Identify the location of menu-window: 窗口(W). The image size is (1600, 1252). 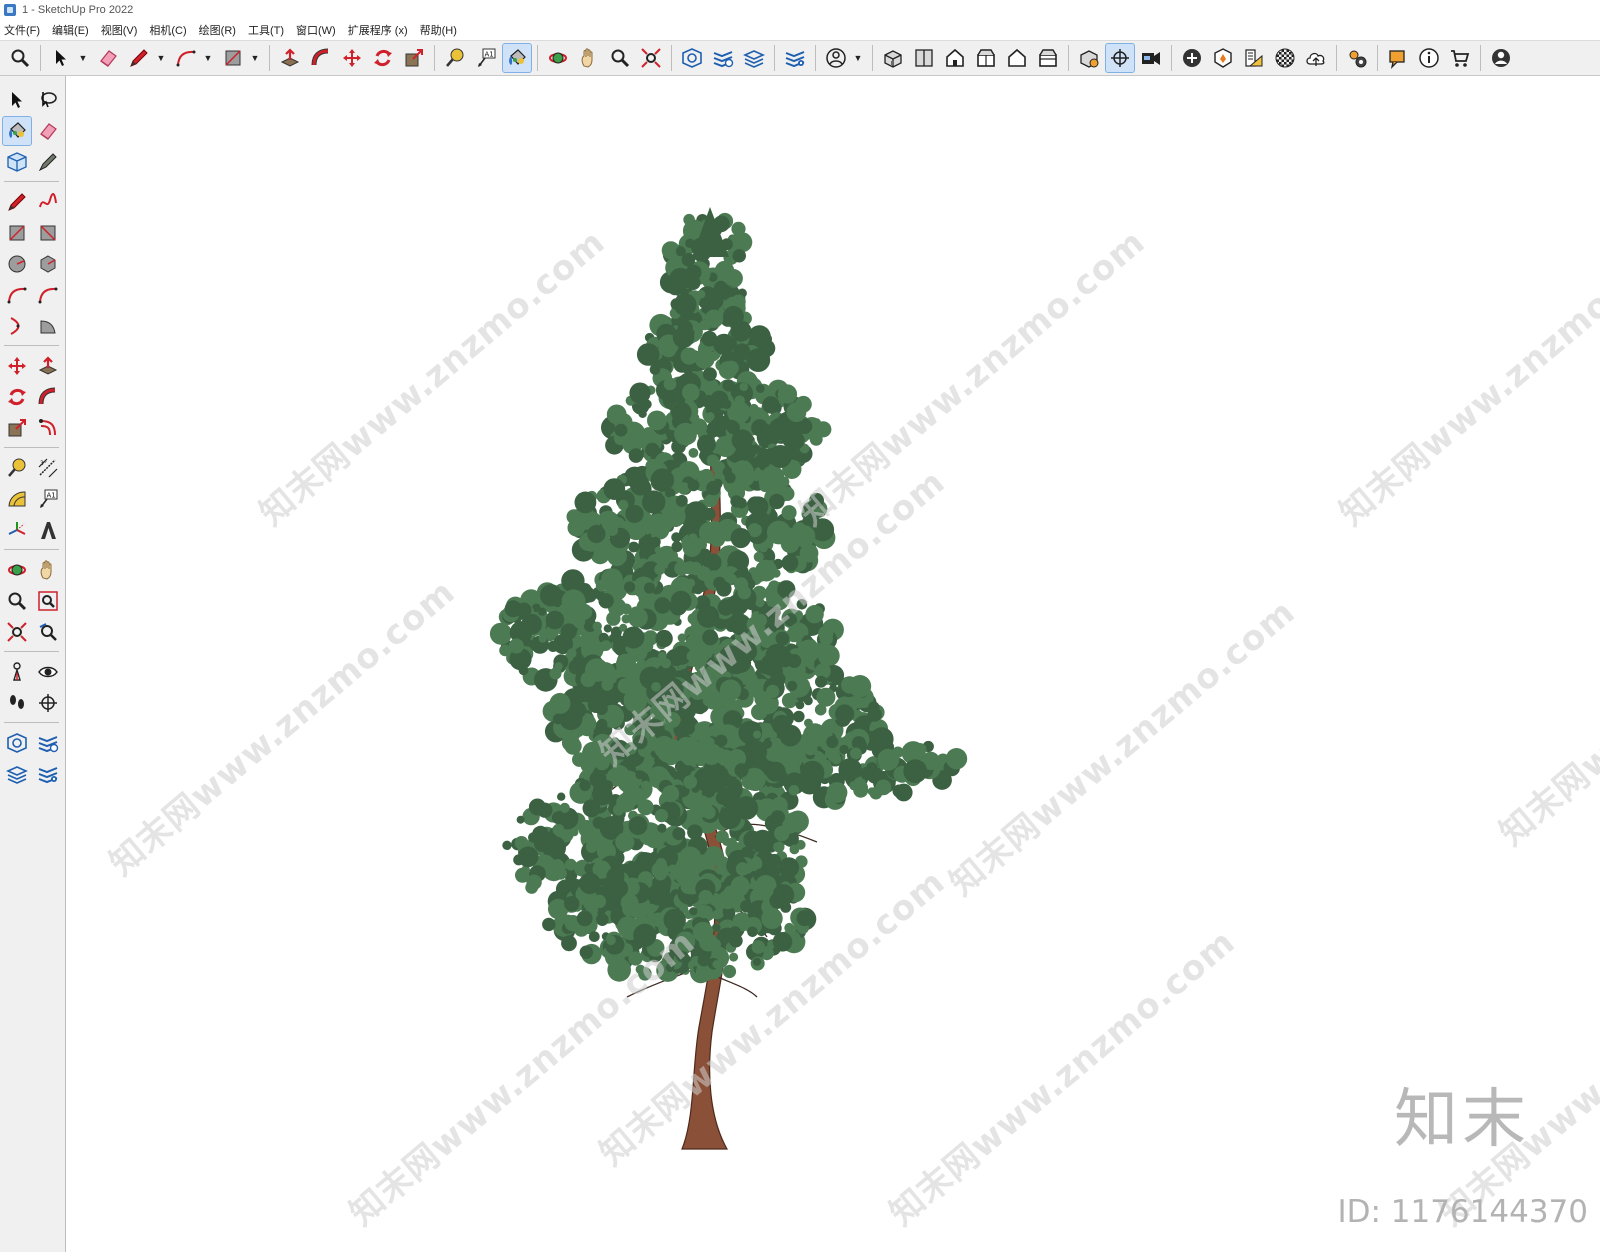
(316, 30).